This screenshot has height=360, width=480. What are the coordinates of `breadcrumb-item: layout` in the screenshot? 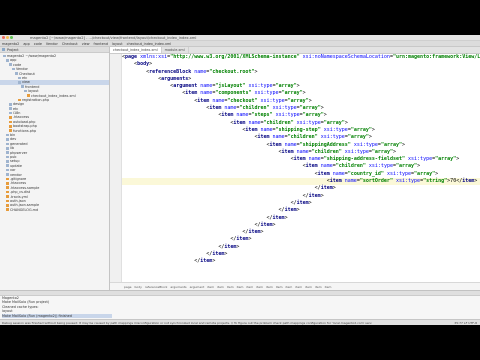 It's located at (117, 44).